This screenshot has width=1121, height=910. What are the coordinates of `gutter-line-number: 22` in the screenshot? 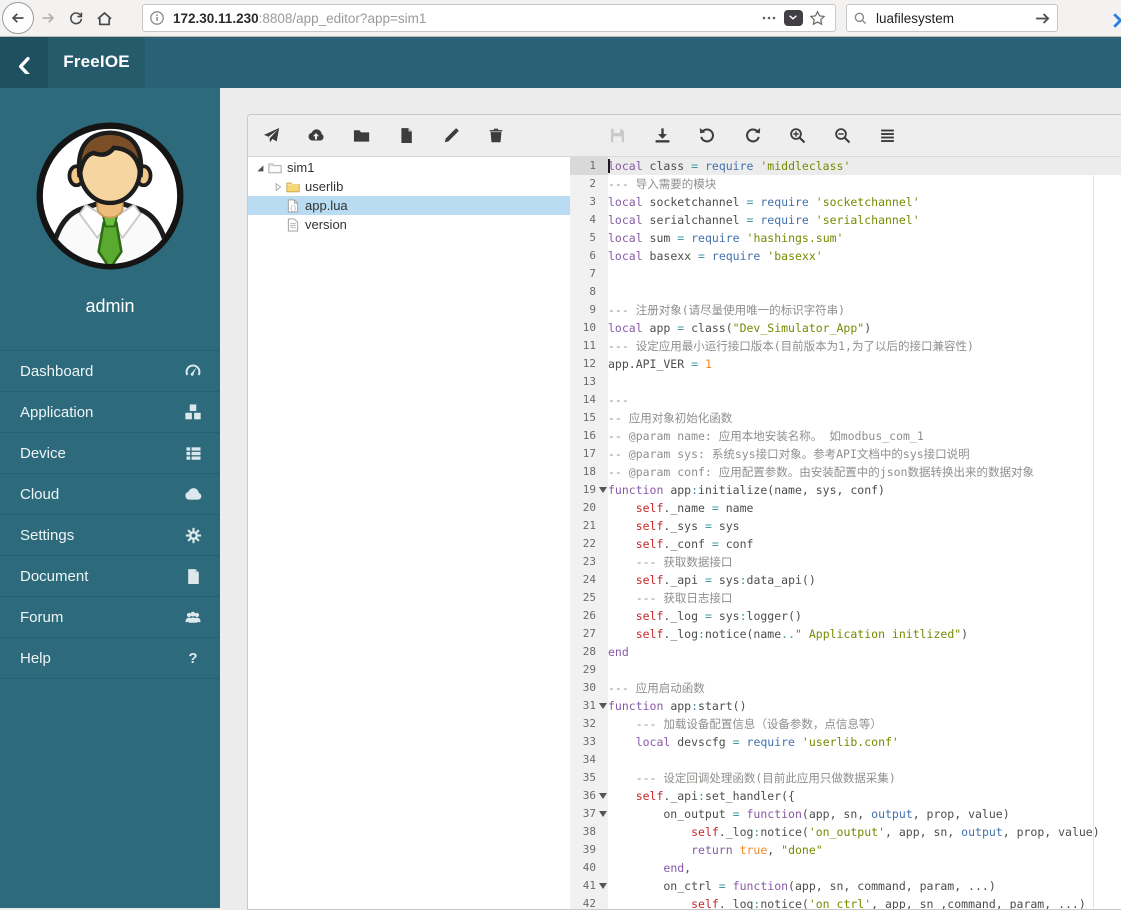 It's located at (589, 543).